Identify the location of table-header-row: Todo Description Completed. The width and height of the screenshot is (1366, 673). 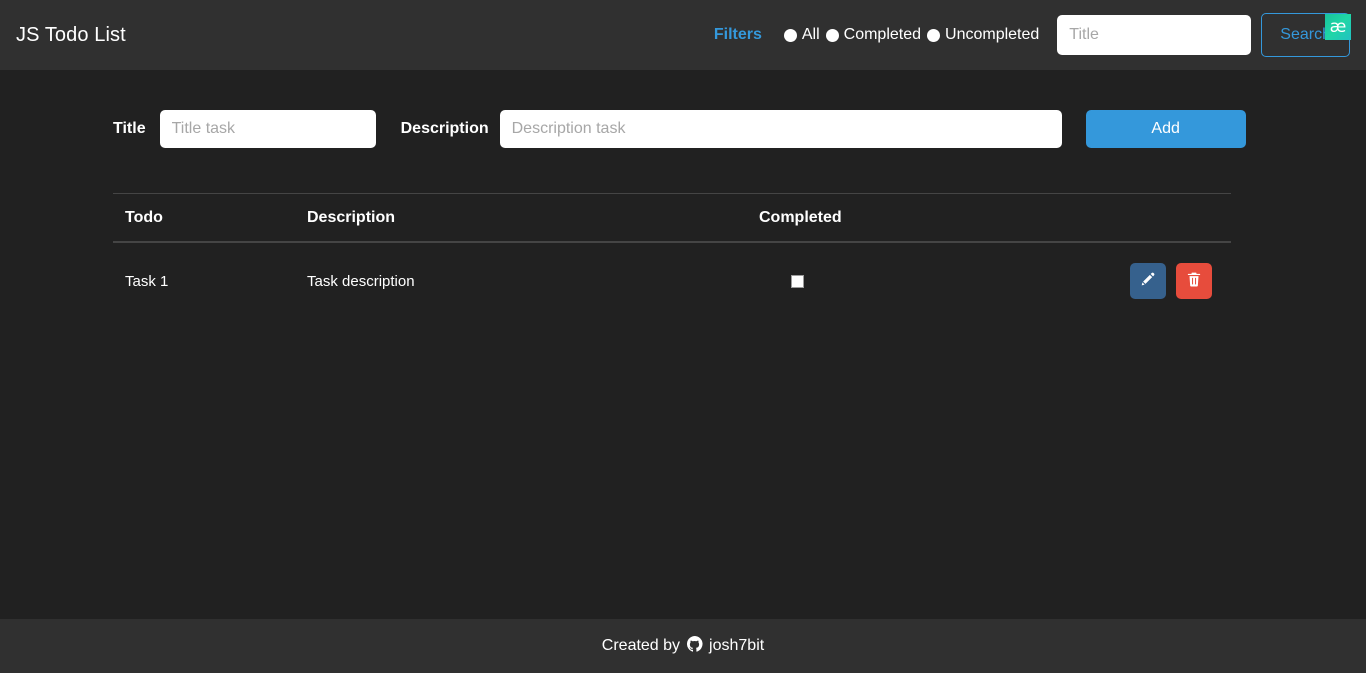
(672, 218).